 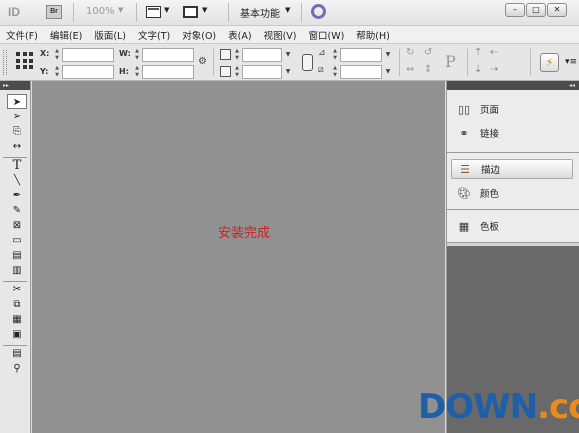 What do you see at coordinates (373, 35) in the screenshot?
I see `menu-help: 帮助(H)` at bounding box center [373, 35].